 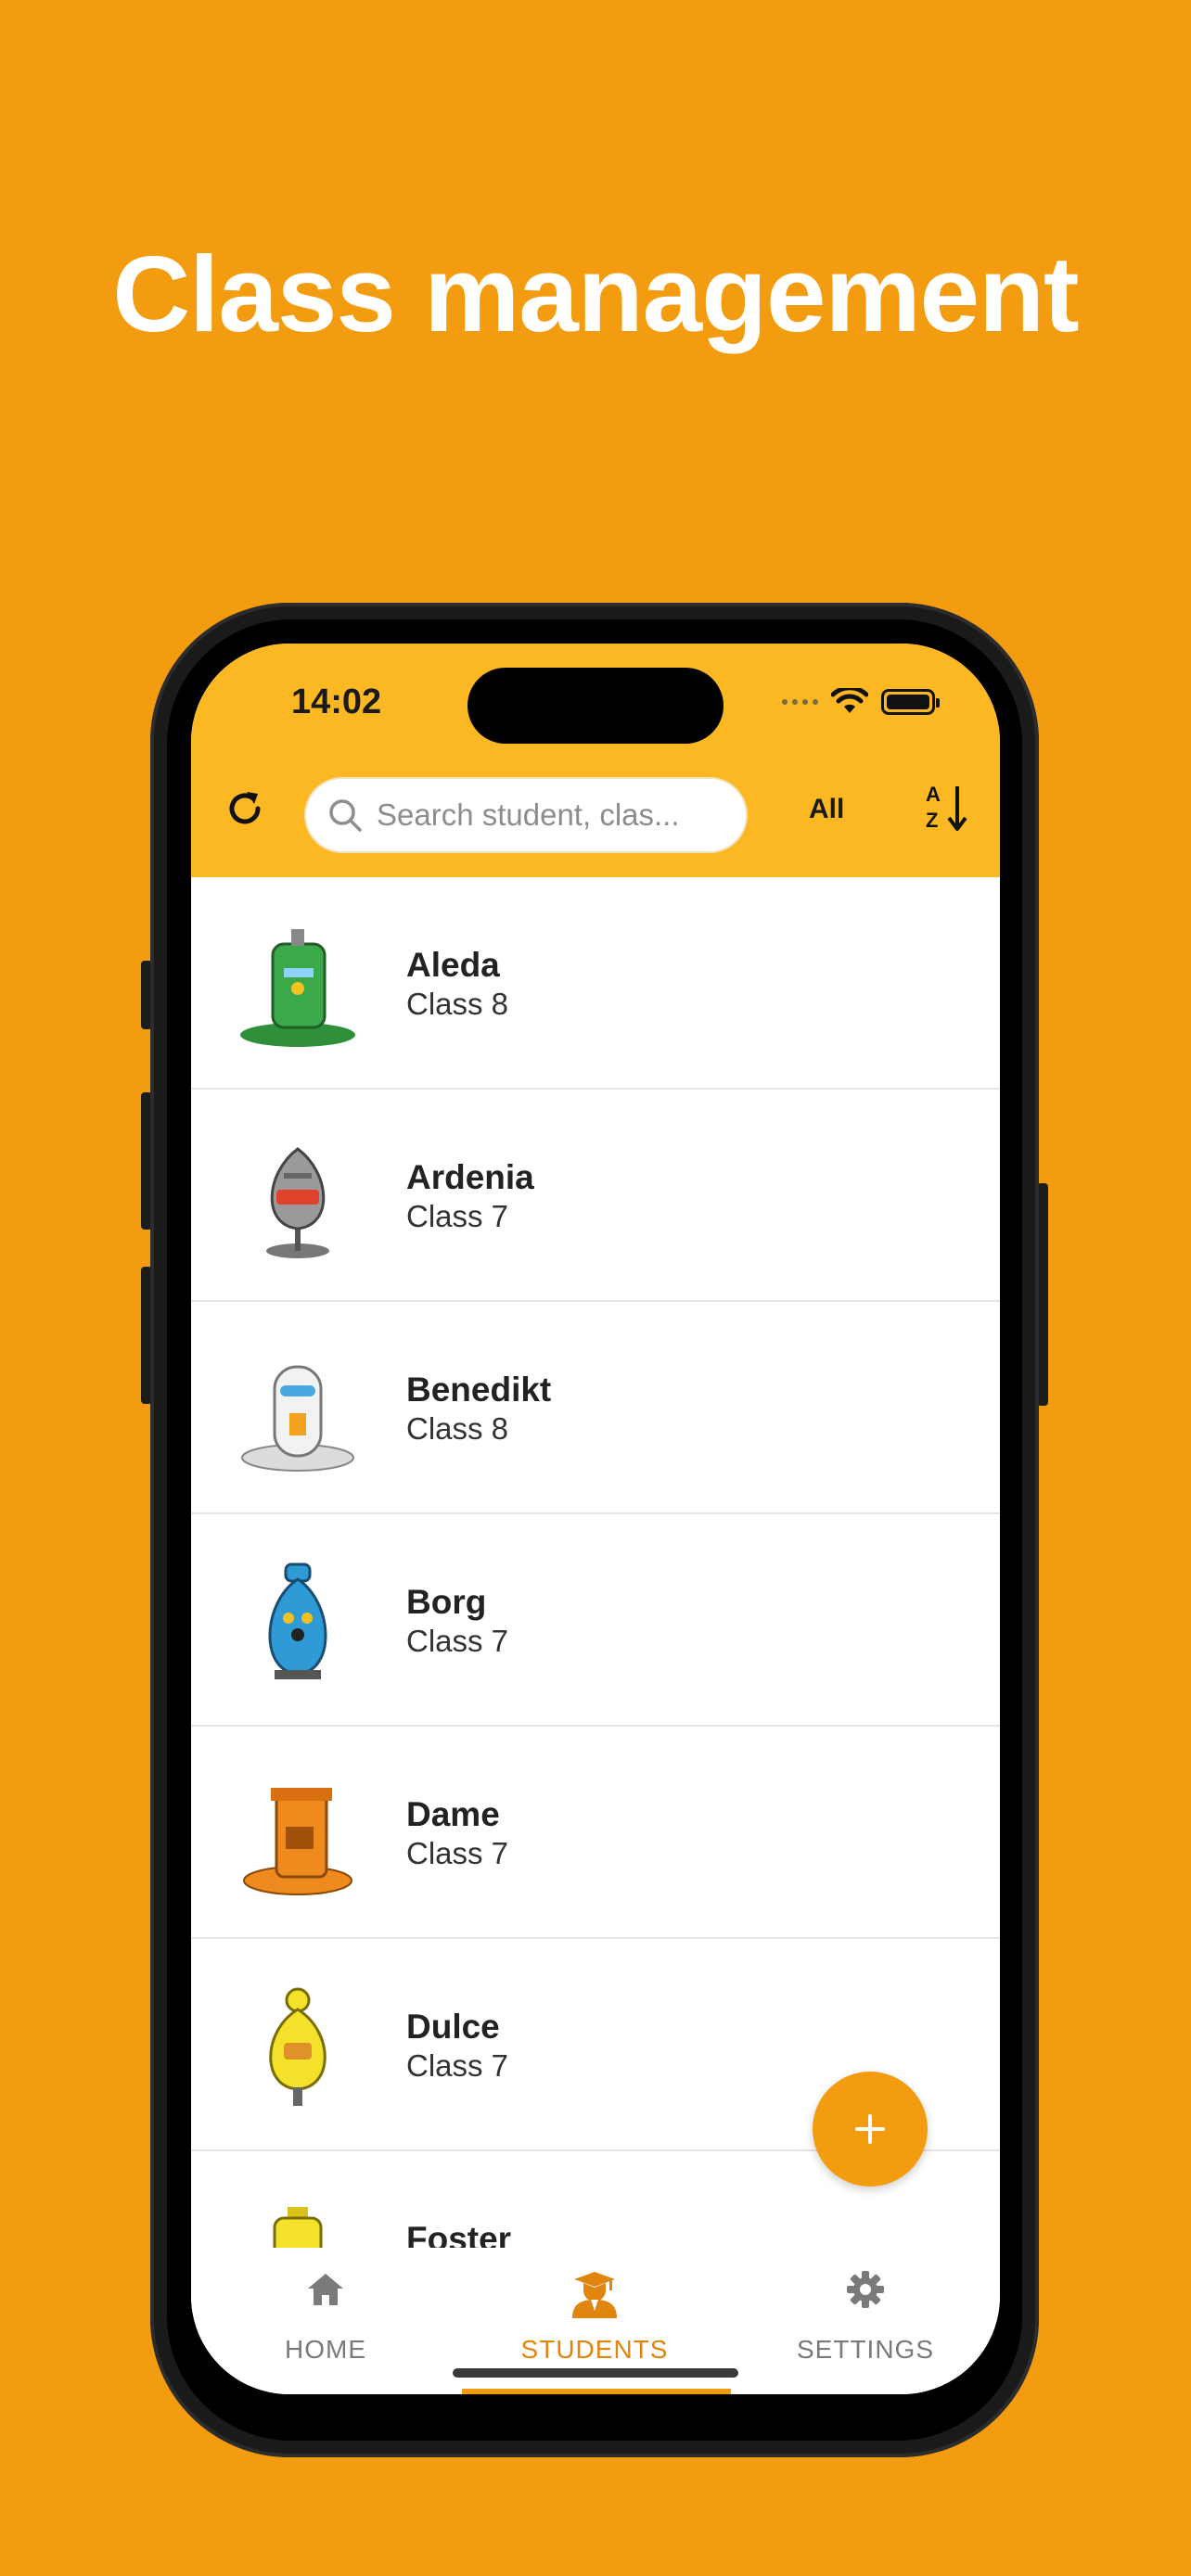 What do you see at coordinates (800, 702) in the screenshot?
I see `signal-icon` at bounding box center [800, 702].